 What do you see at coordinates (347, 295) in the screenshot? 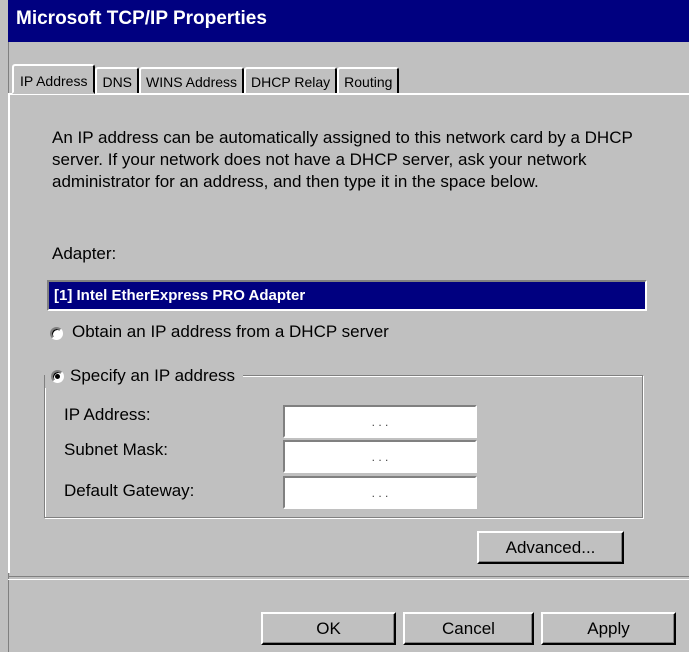
I see `adapter-select: [1] Intel EtherExpress PRO Adapter` at bounding box center [347, 295].